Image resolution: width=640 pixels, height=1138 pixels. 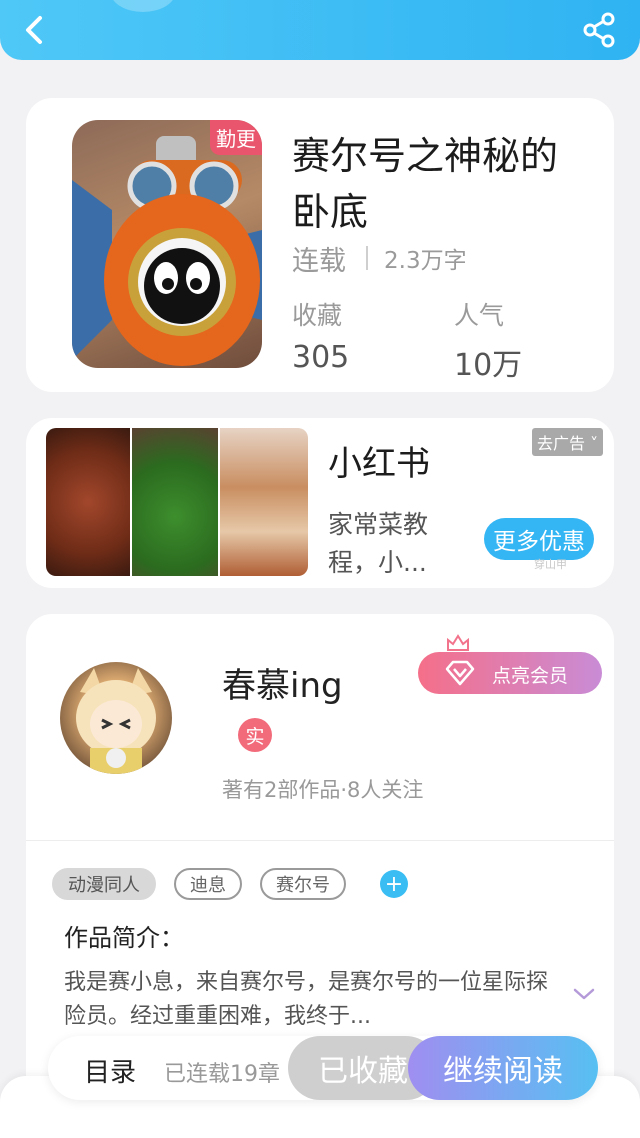 What do you see at coordinates (236, 137) in the screenshot?
I see `cover-tag: 勤更` at bounding box center [236, 137].